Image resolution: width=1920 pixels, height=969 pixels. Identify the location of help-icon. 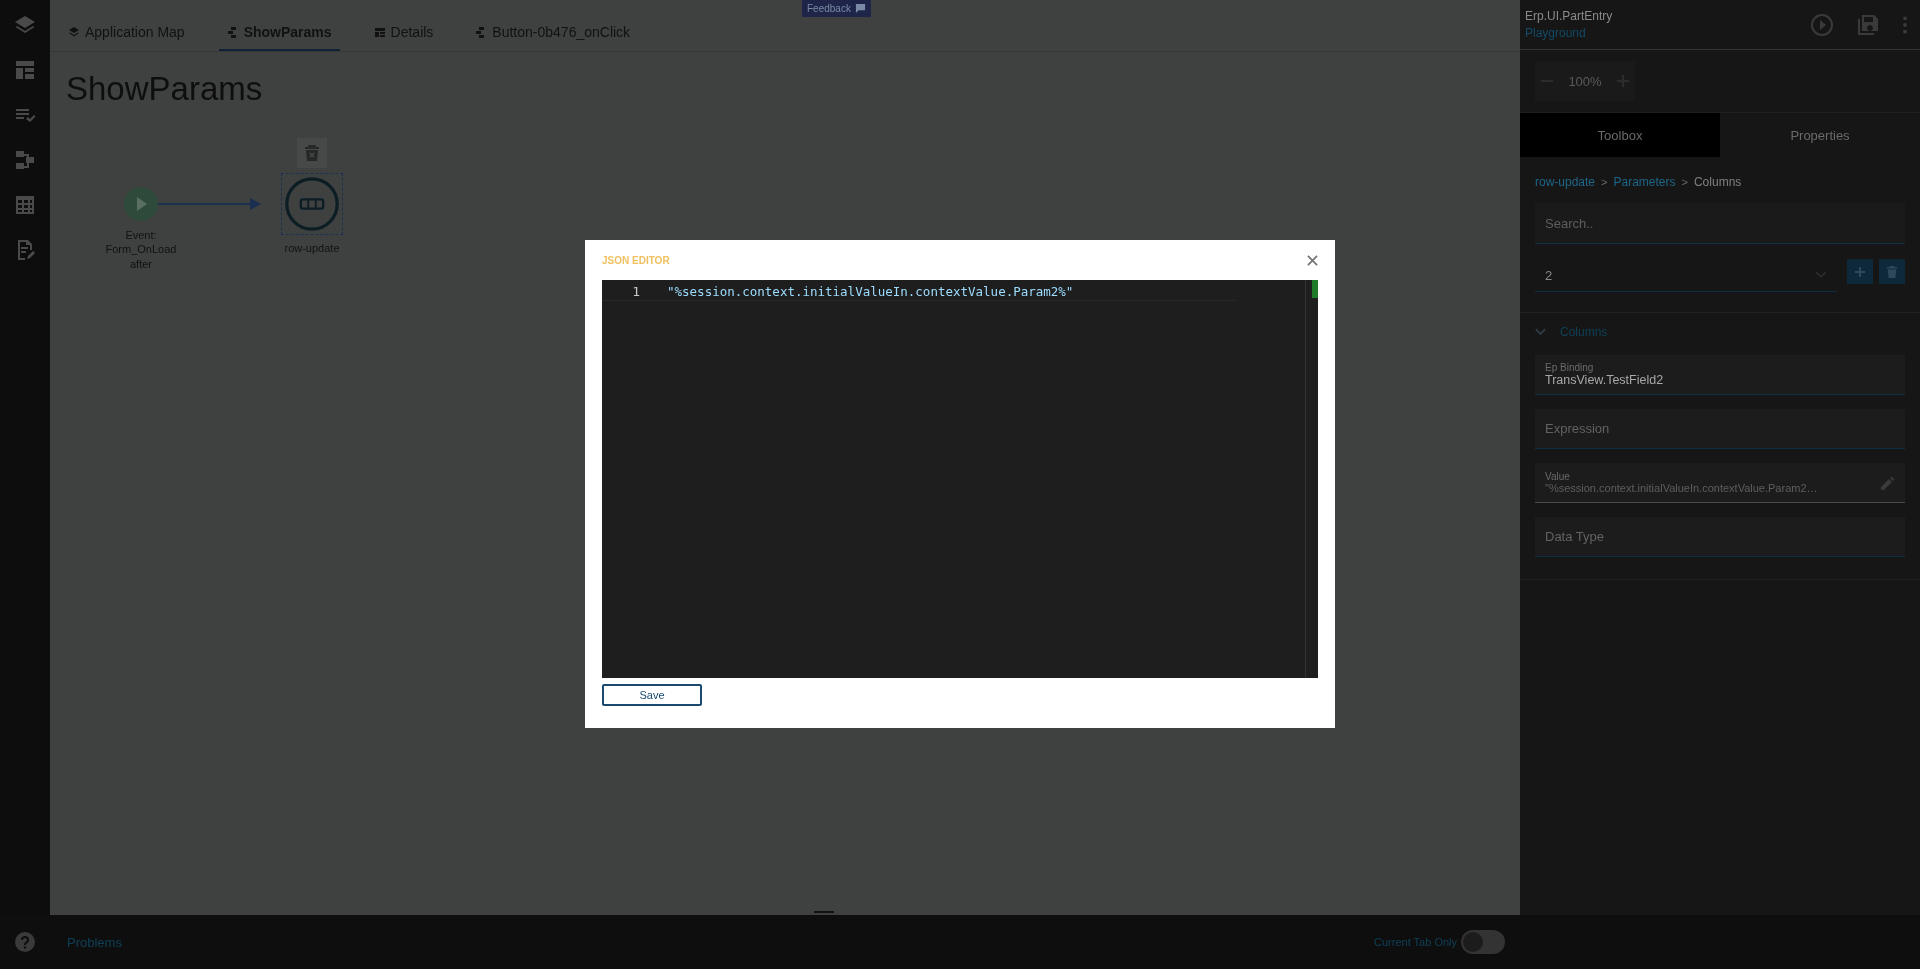
(25, 942).